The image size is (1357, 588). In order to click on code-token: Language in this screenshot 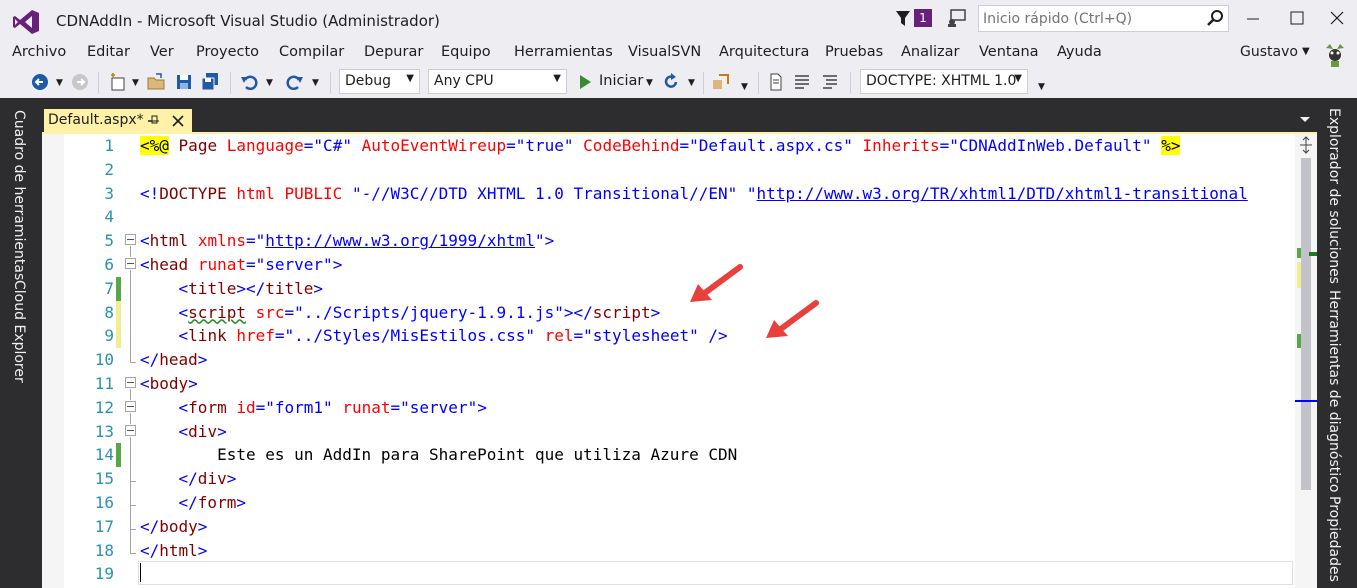, I will do `click(265, 145)`.